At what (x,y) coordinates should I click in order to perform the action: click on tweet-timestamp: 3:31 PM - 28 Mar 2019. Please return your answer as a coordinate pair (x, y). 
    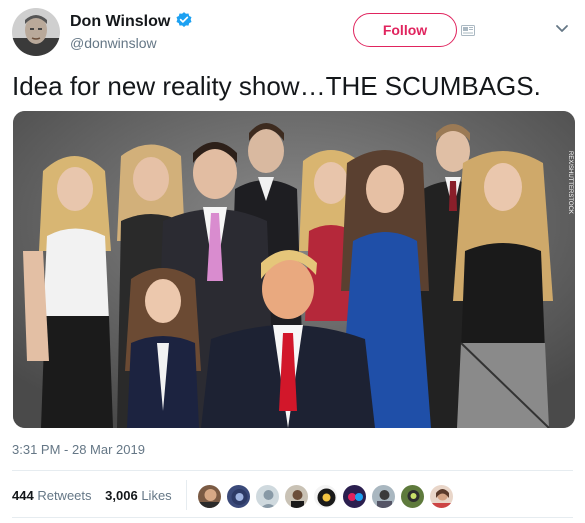
    Looking at the image, I should click on (78, 449).